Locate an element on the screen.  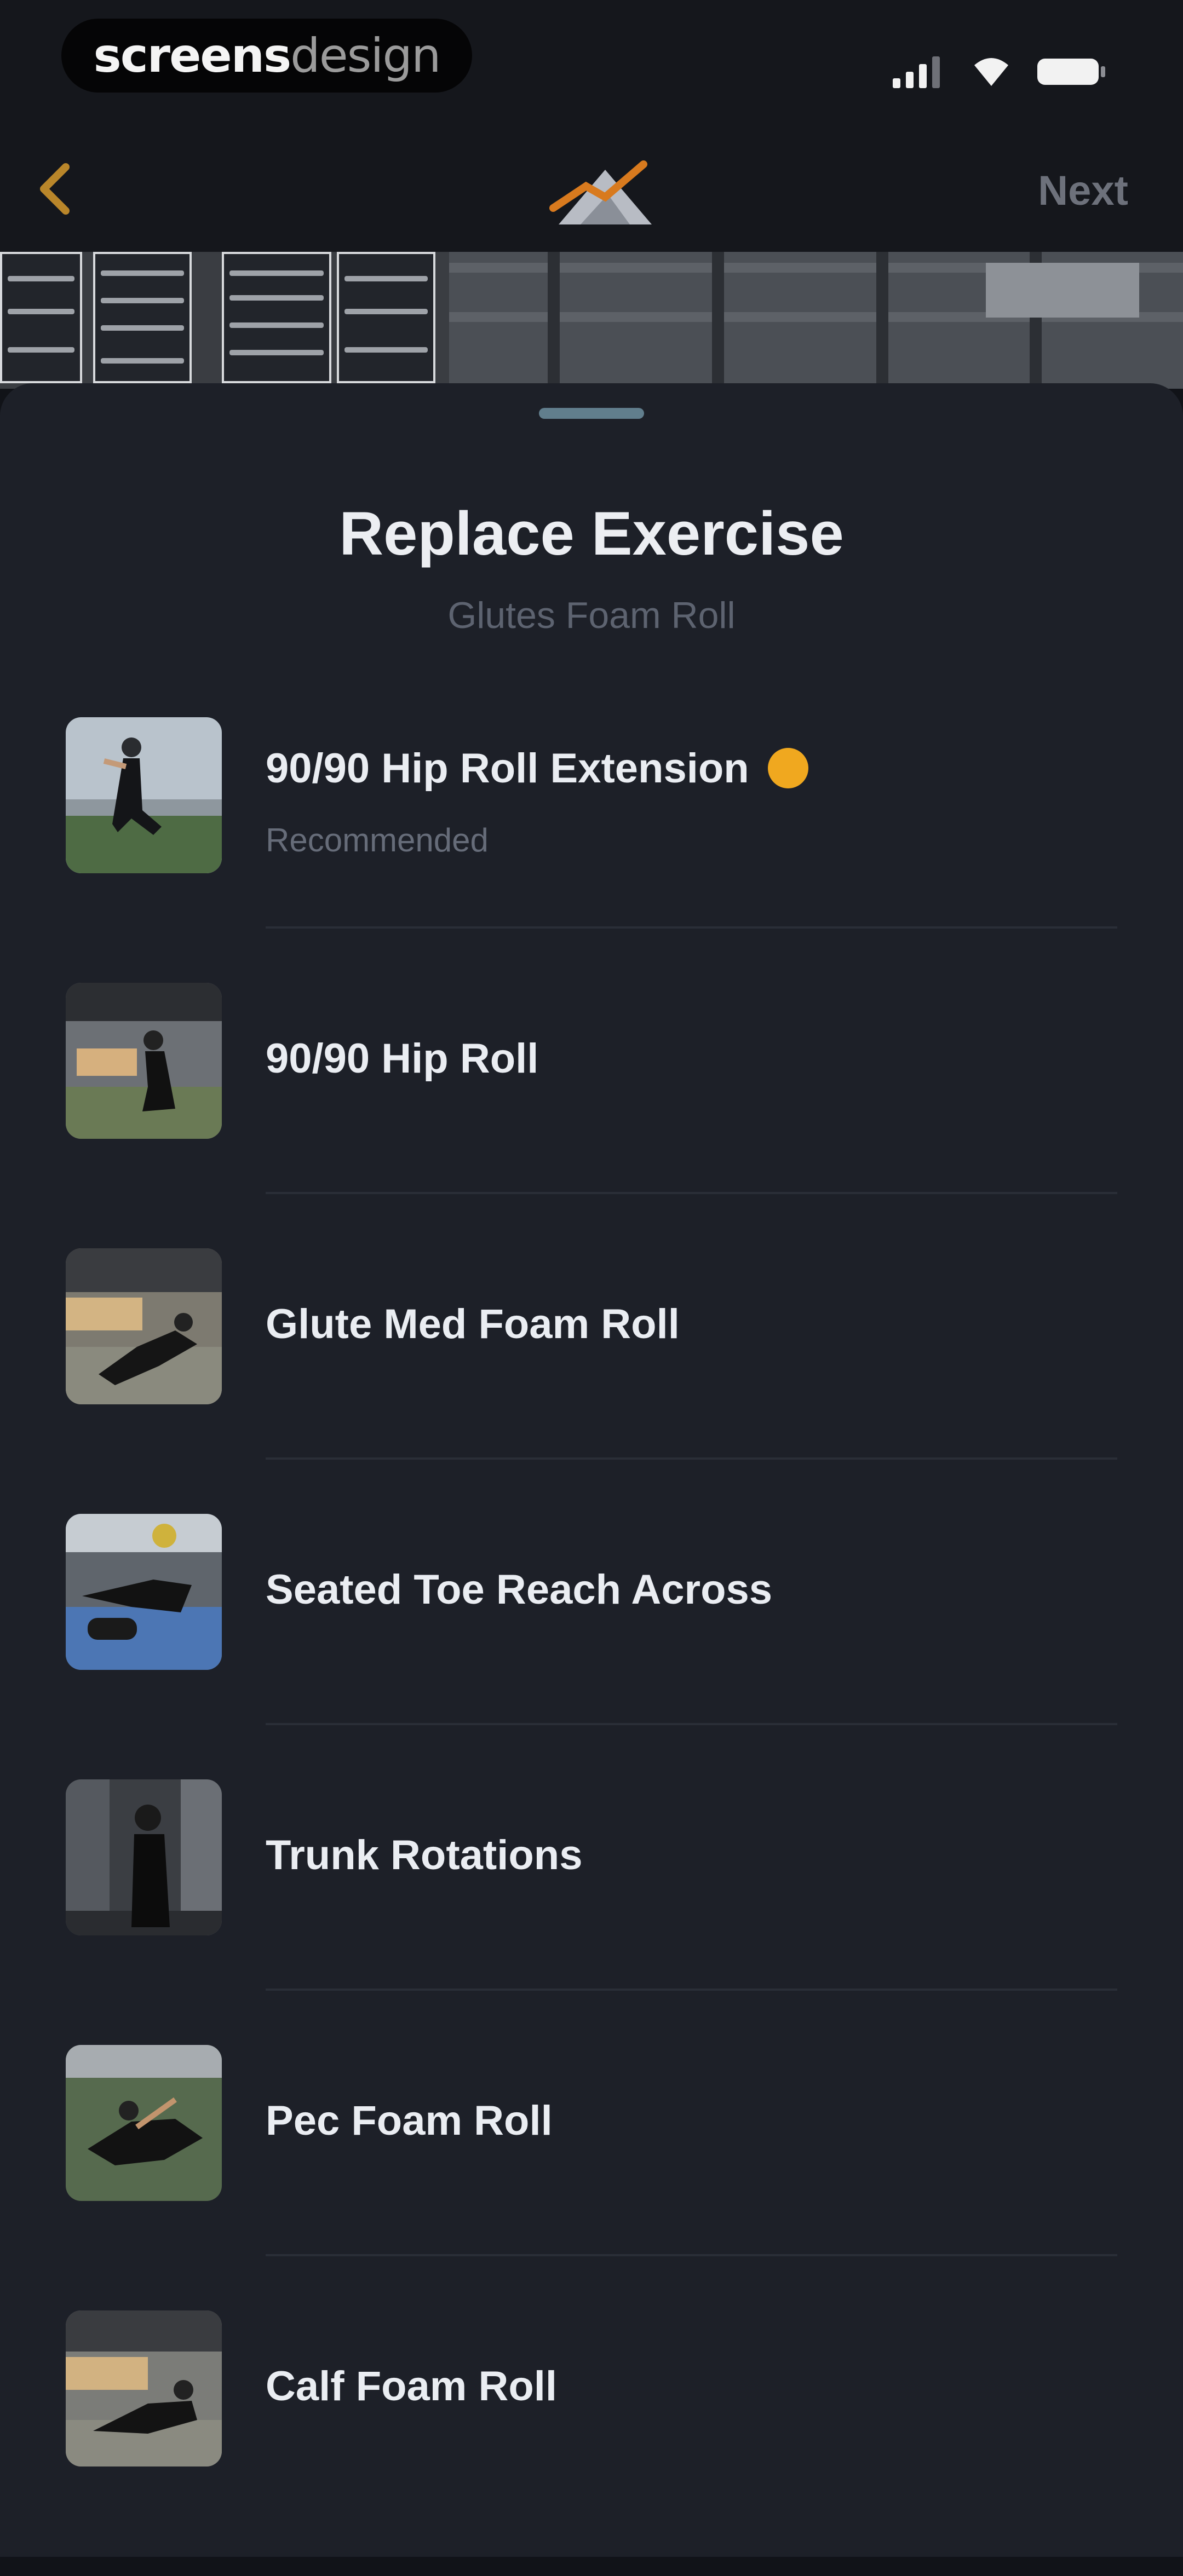
exercise-name: 90/90 Hip Roll Extension is located at coordinates (537, 768).